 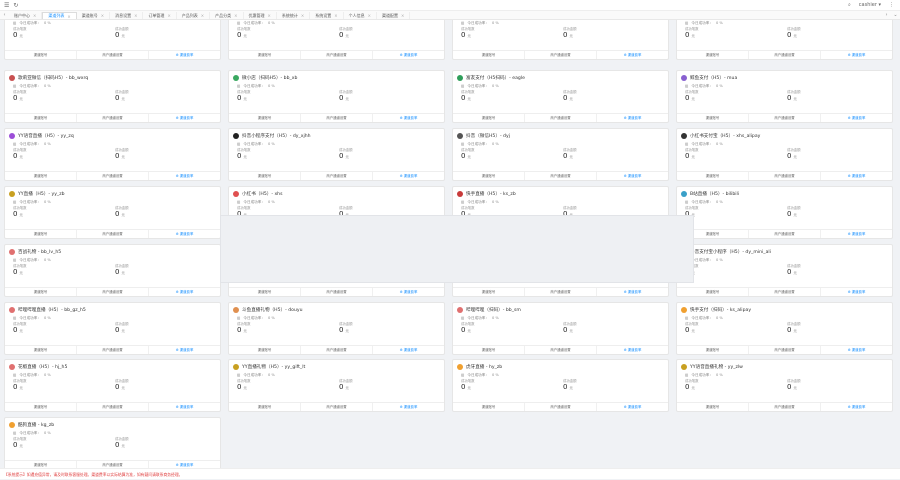 I want to click on tab-10: 个人信息 ×, so click(x=360, y=15).